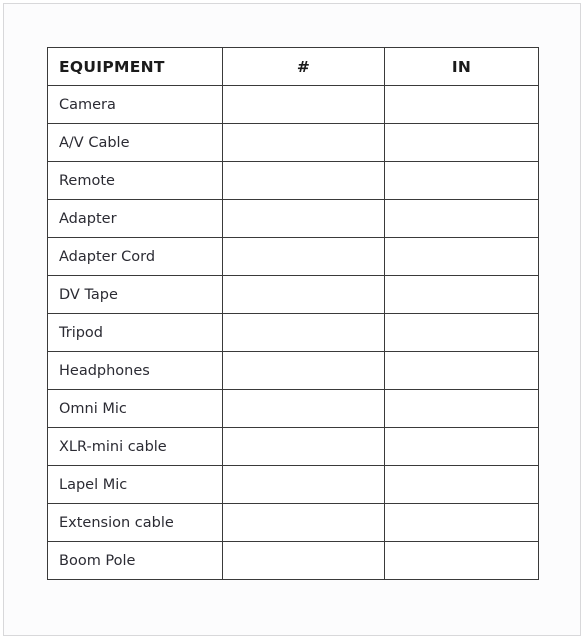  Describe the element at coordinates (135, 66) in the screenshot. I see `column-header-equipment: EQUIPMENT` at that location.